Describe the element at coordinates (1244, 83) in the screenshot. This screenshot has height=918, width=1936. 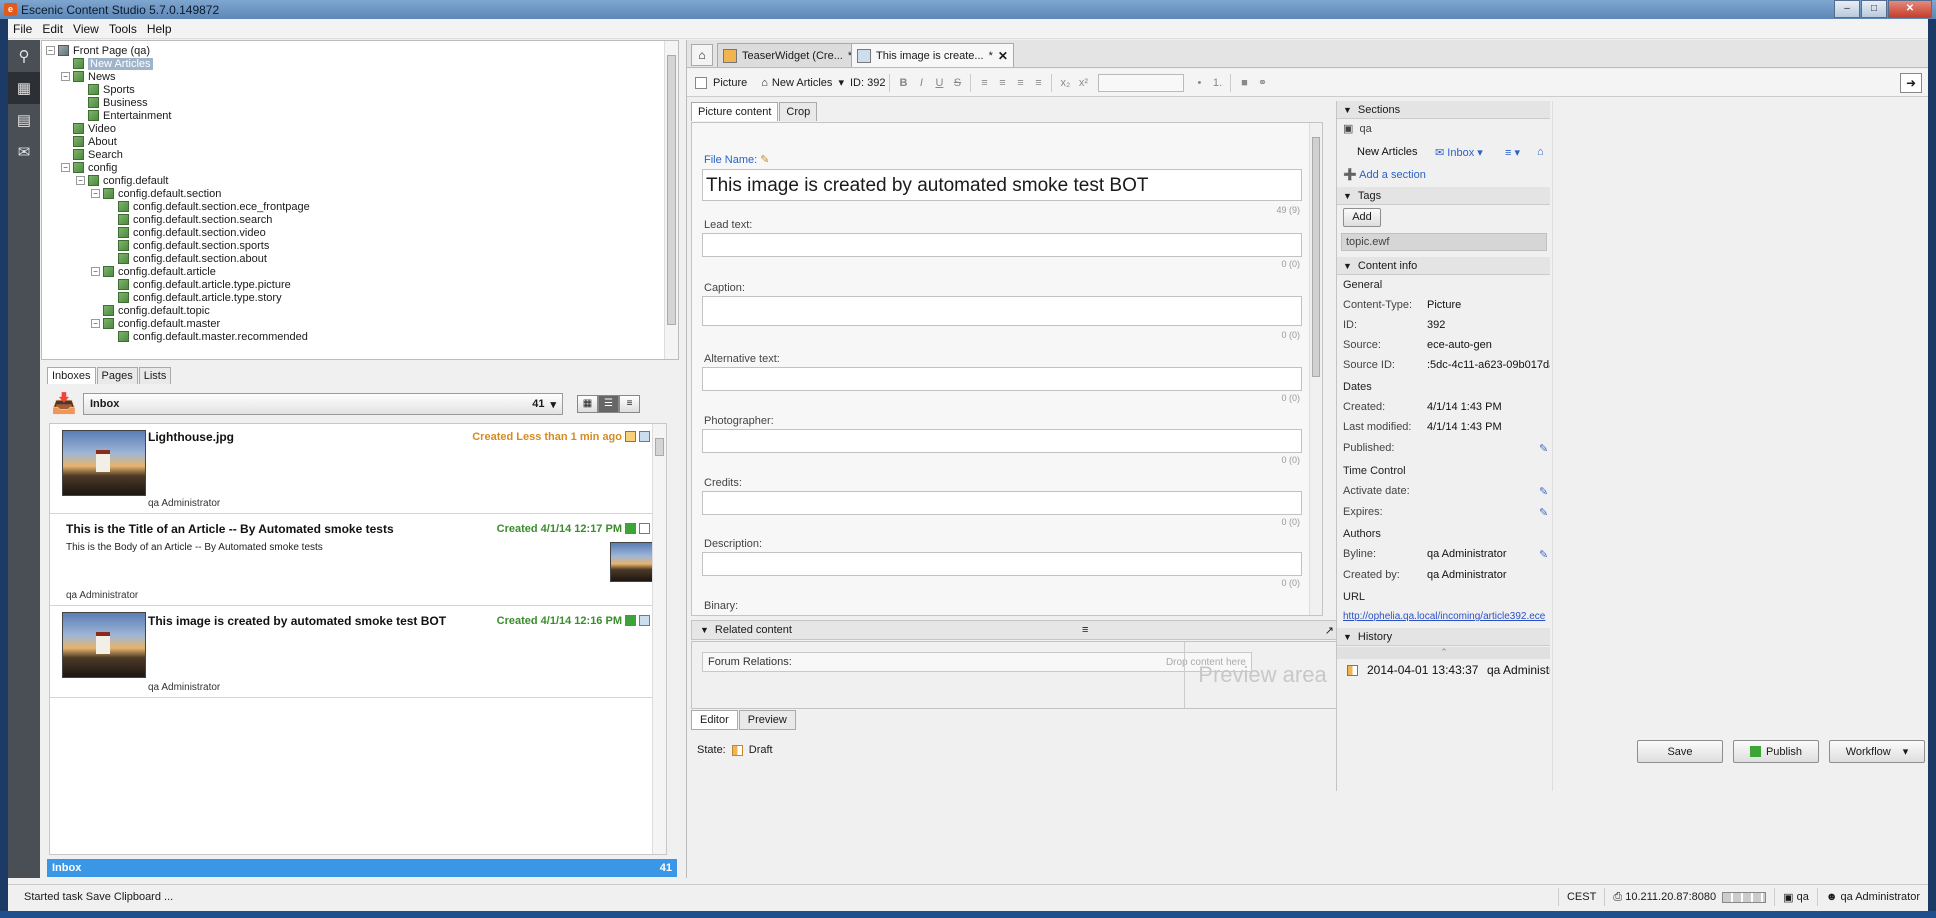
I see `table-button: ■` at that location.